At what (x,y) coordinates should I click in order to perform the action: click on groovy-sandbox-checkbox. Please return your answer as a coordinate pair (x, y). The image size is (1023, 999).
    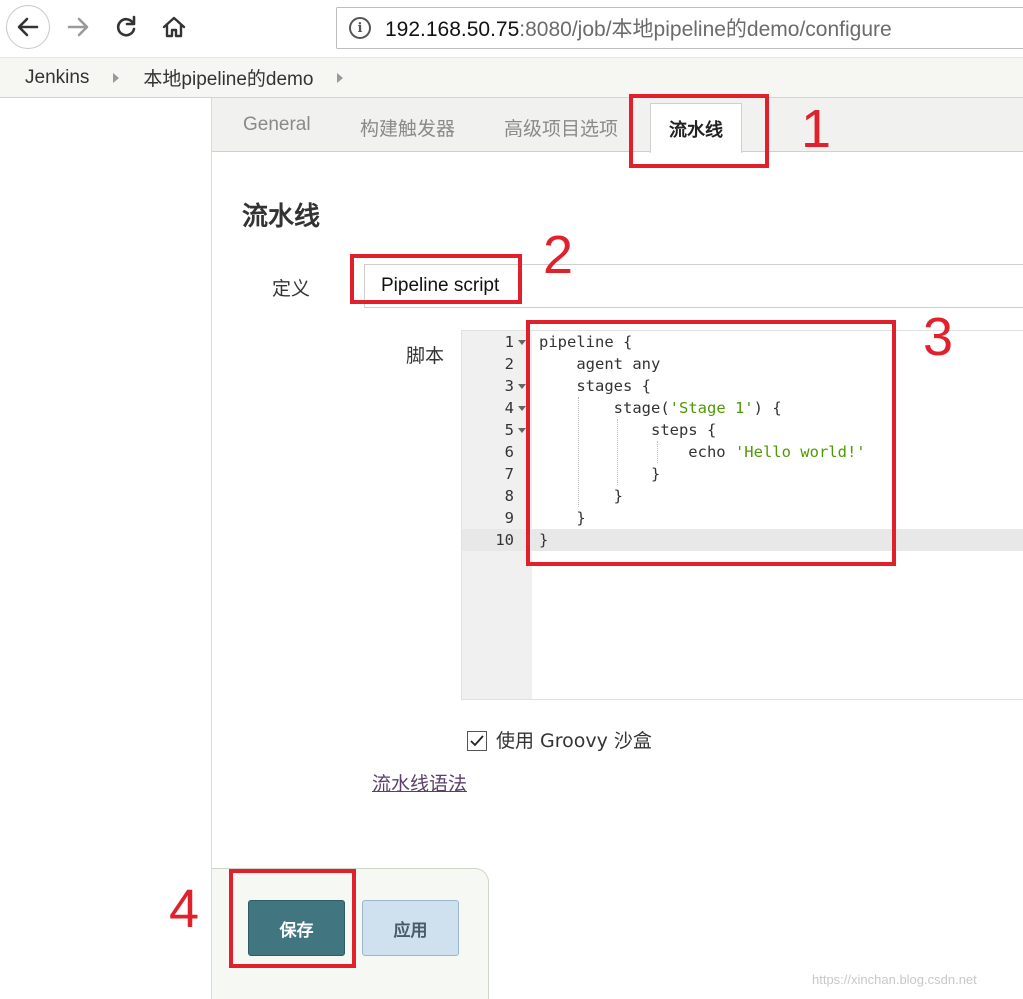
    Looking at the image, I should click on (477, 741).